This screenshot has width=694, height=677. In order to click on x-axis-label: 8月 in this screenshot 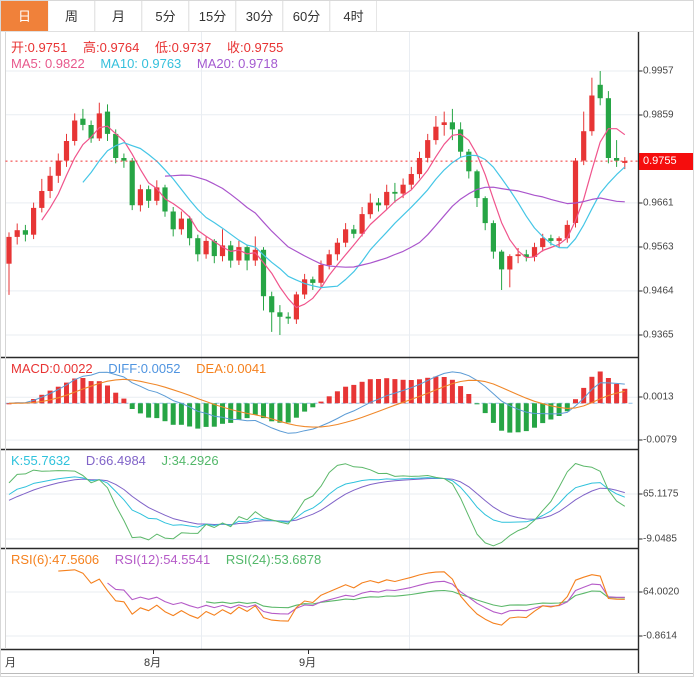, I will do `click(153, 663)`.